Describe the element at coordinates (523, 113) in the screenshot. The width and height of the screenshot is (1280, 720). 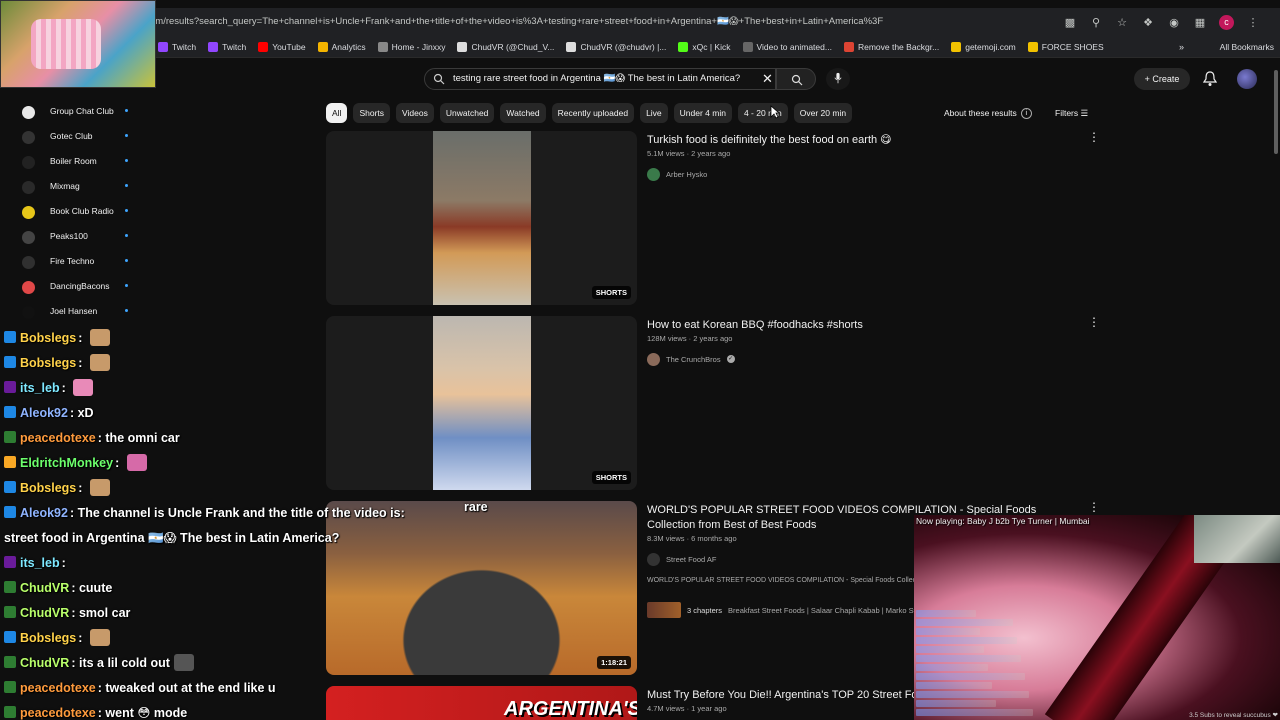
I see `filter-chip: Watched` at that location.